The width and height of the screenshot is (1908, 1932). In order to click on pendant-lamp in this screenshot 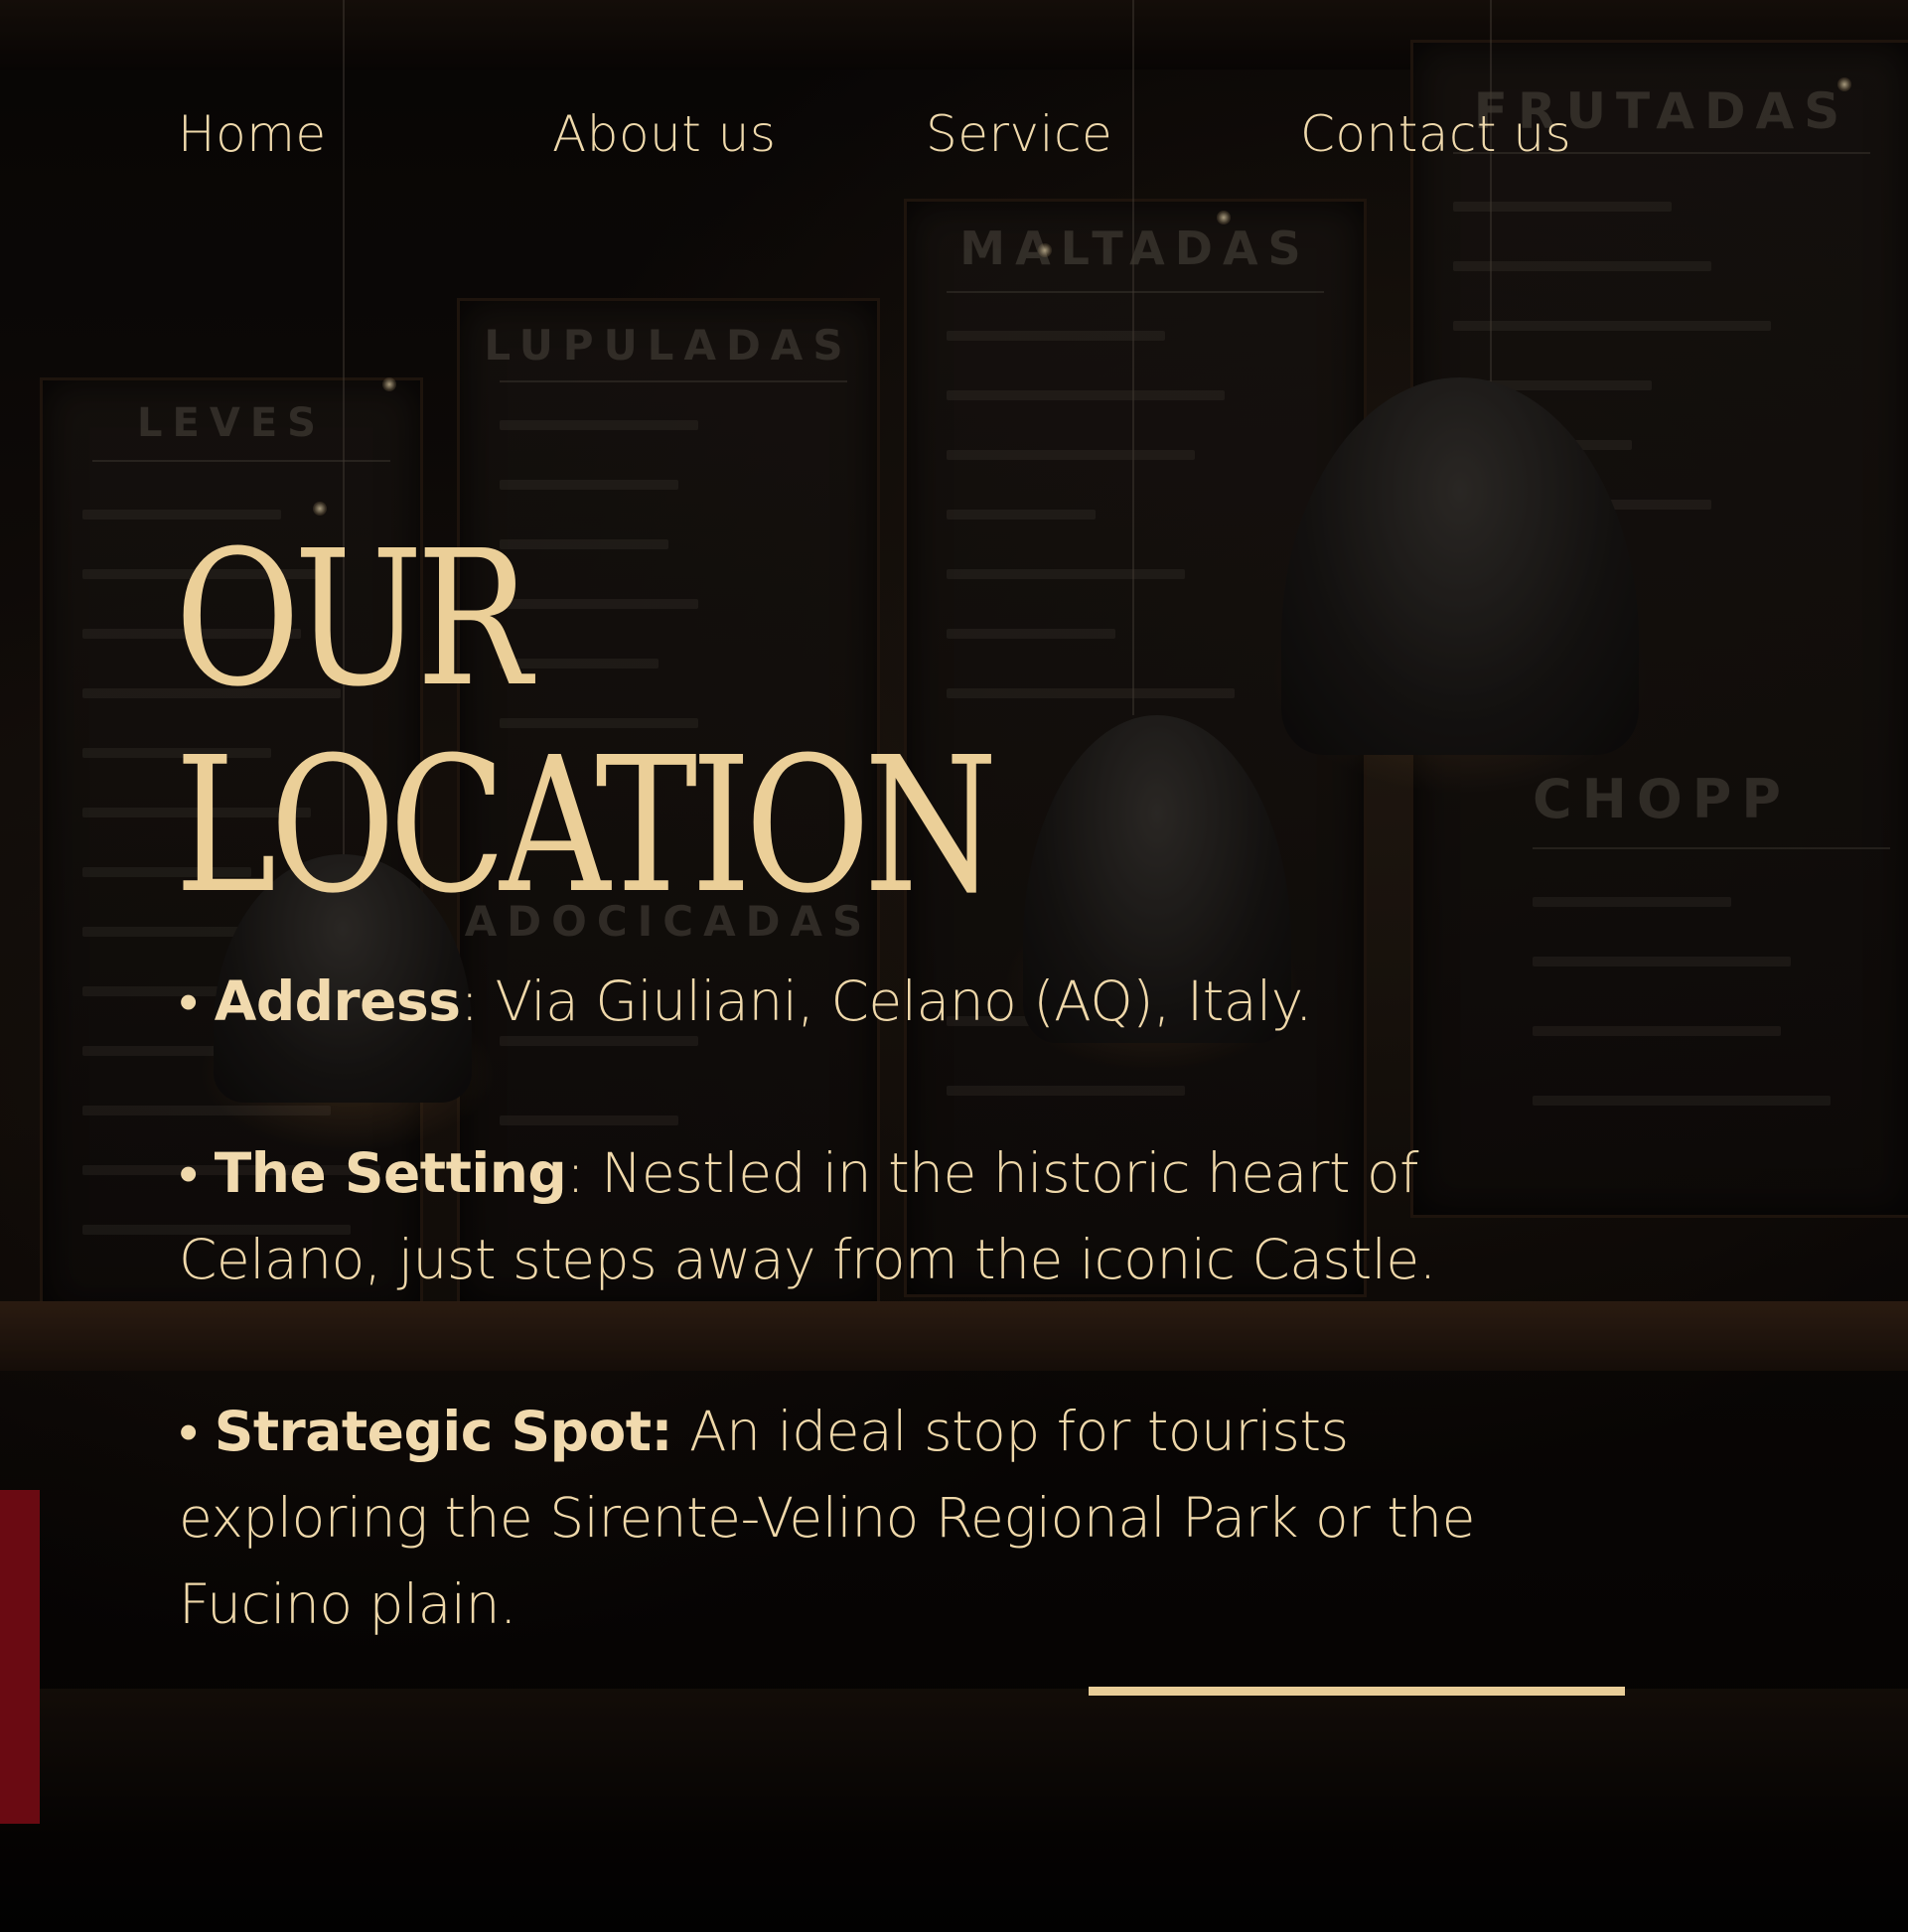, I will do `click(1460, 566)`.